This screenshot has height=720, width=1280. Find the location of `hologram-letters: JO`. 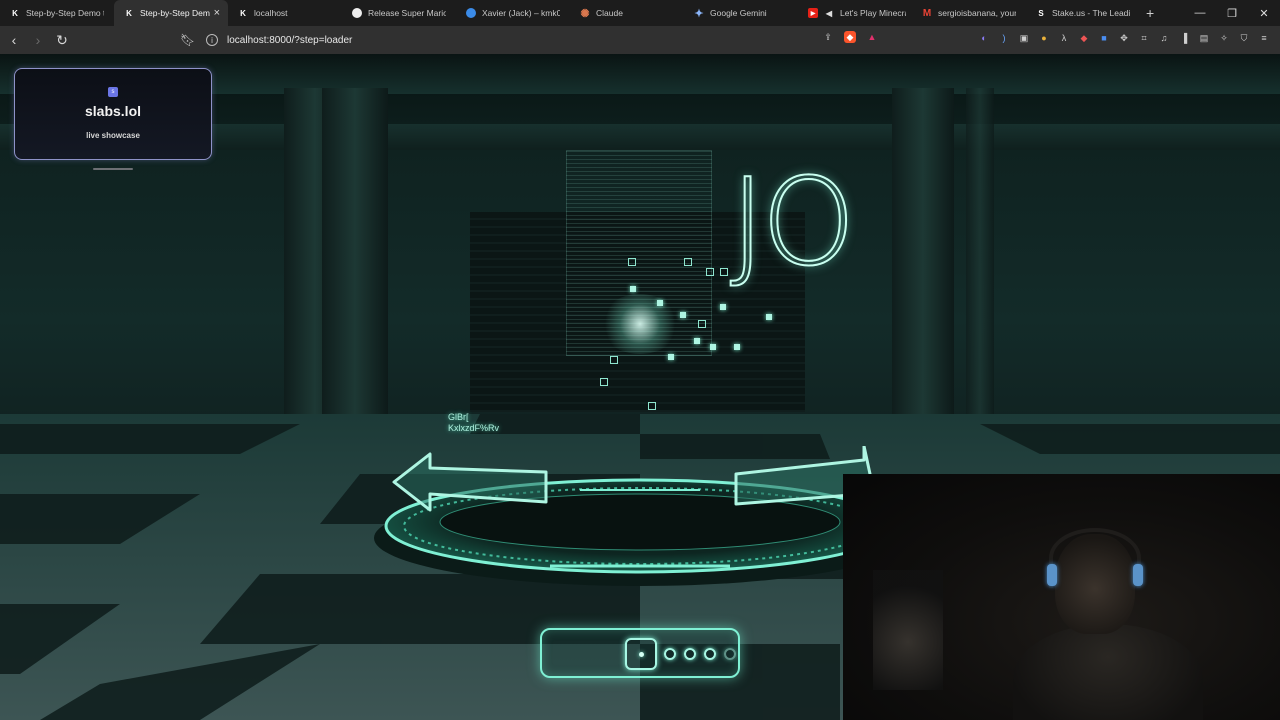

hologram-letters: JO is located at coordinates (793, 223).